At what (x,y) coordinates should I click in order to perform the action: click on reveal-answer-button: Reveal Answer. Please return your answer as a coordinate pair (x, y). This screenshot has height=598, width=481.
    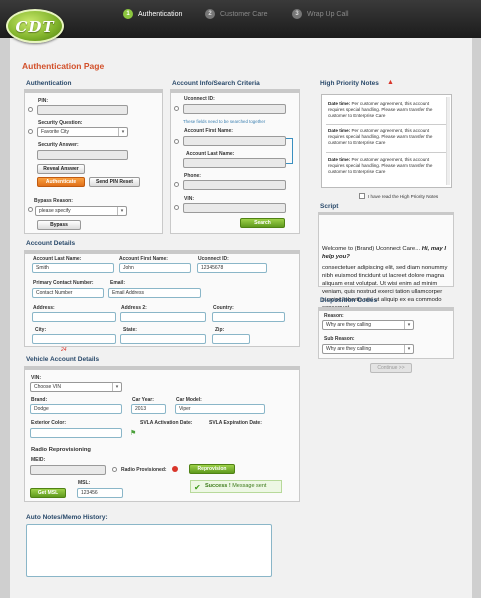
    Looking at the image, I should click on (61, 169).